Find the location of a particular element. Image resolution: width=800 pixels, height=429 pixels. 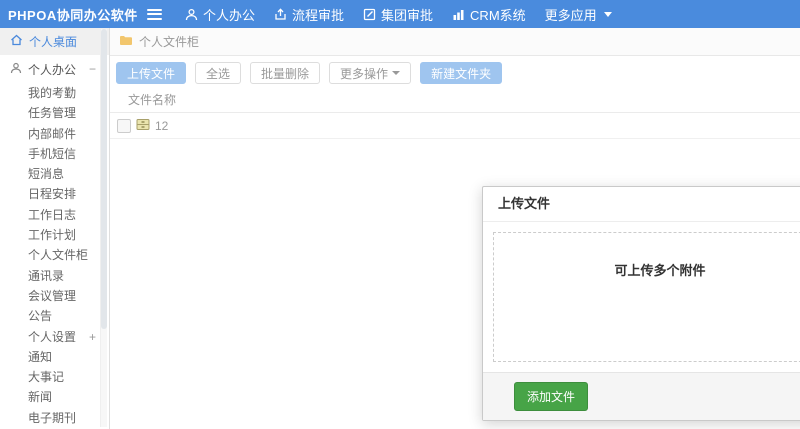

sidebar-item-file-cabinet: 个人文件柜 is located at coordinates (54, 255).